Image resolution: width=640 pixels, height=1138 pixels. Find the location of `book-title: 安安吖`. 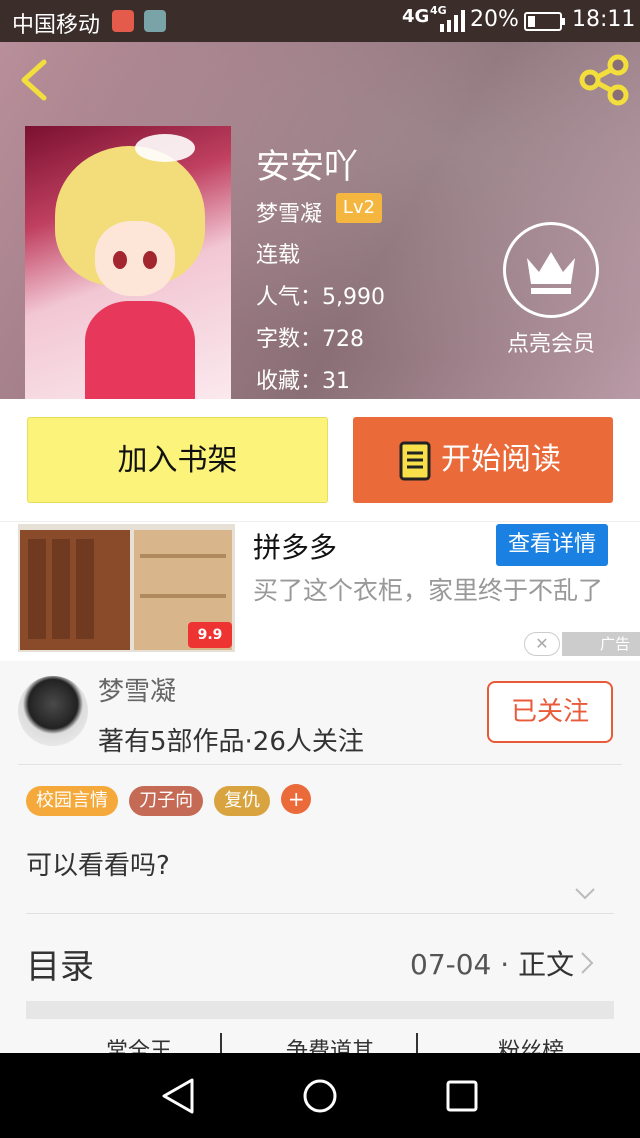

book-title: 安安吖 is located at coordinates (307, 167).